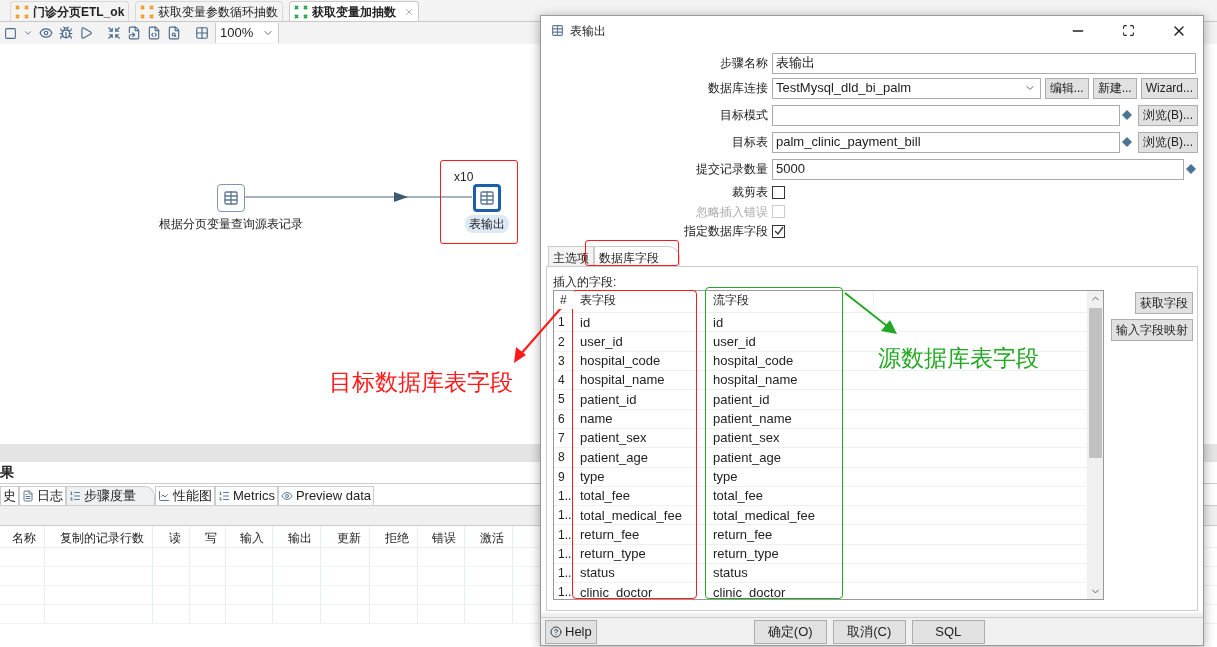  Describe the element at coordinates (9, 495) in the screenshot. I see `panel-tab: 史` at that location.